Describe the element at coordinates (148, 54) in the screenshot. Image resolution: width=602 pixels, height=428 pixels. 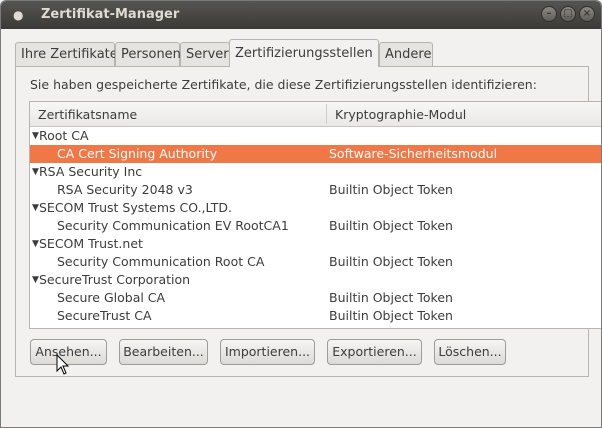
I see `tab-people: Personen` at that location.